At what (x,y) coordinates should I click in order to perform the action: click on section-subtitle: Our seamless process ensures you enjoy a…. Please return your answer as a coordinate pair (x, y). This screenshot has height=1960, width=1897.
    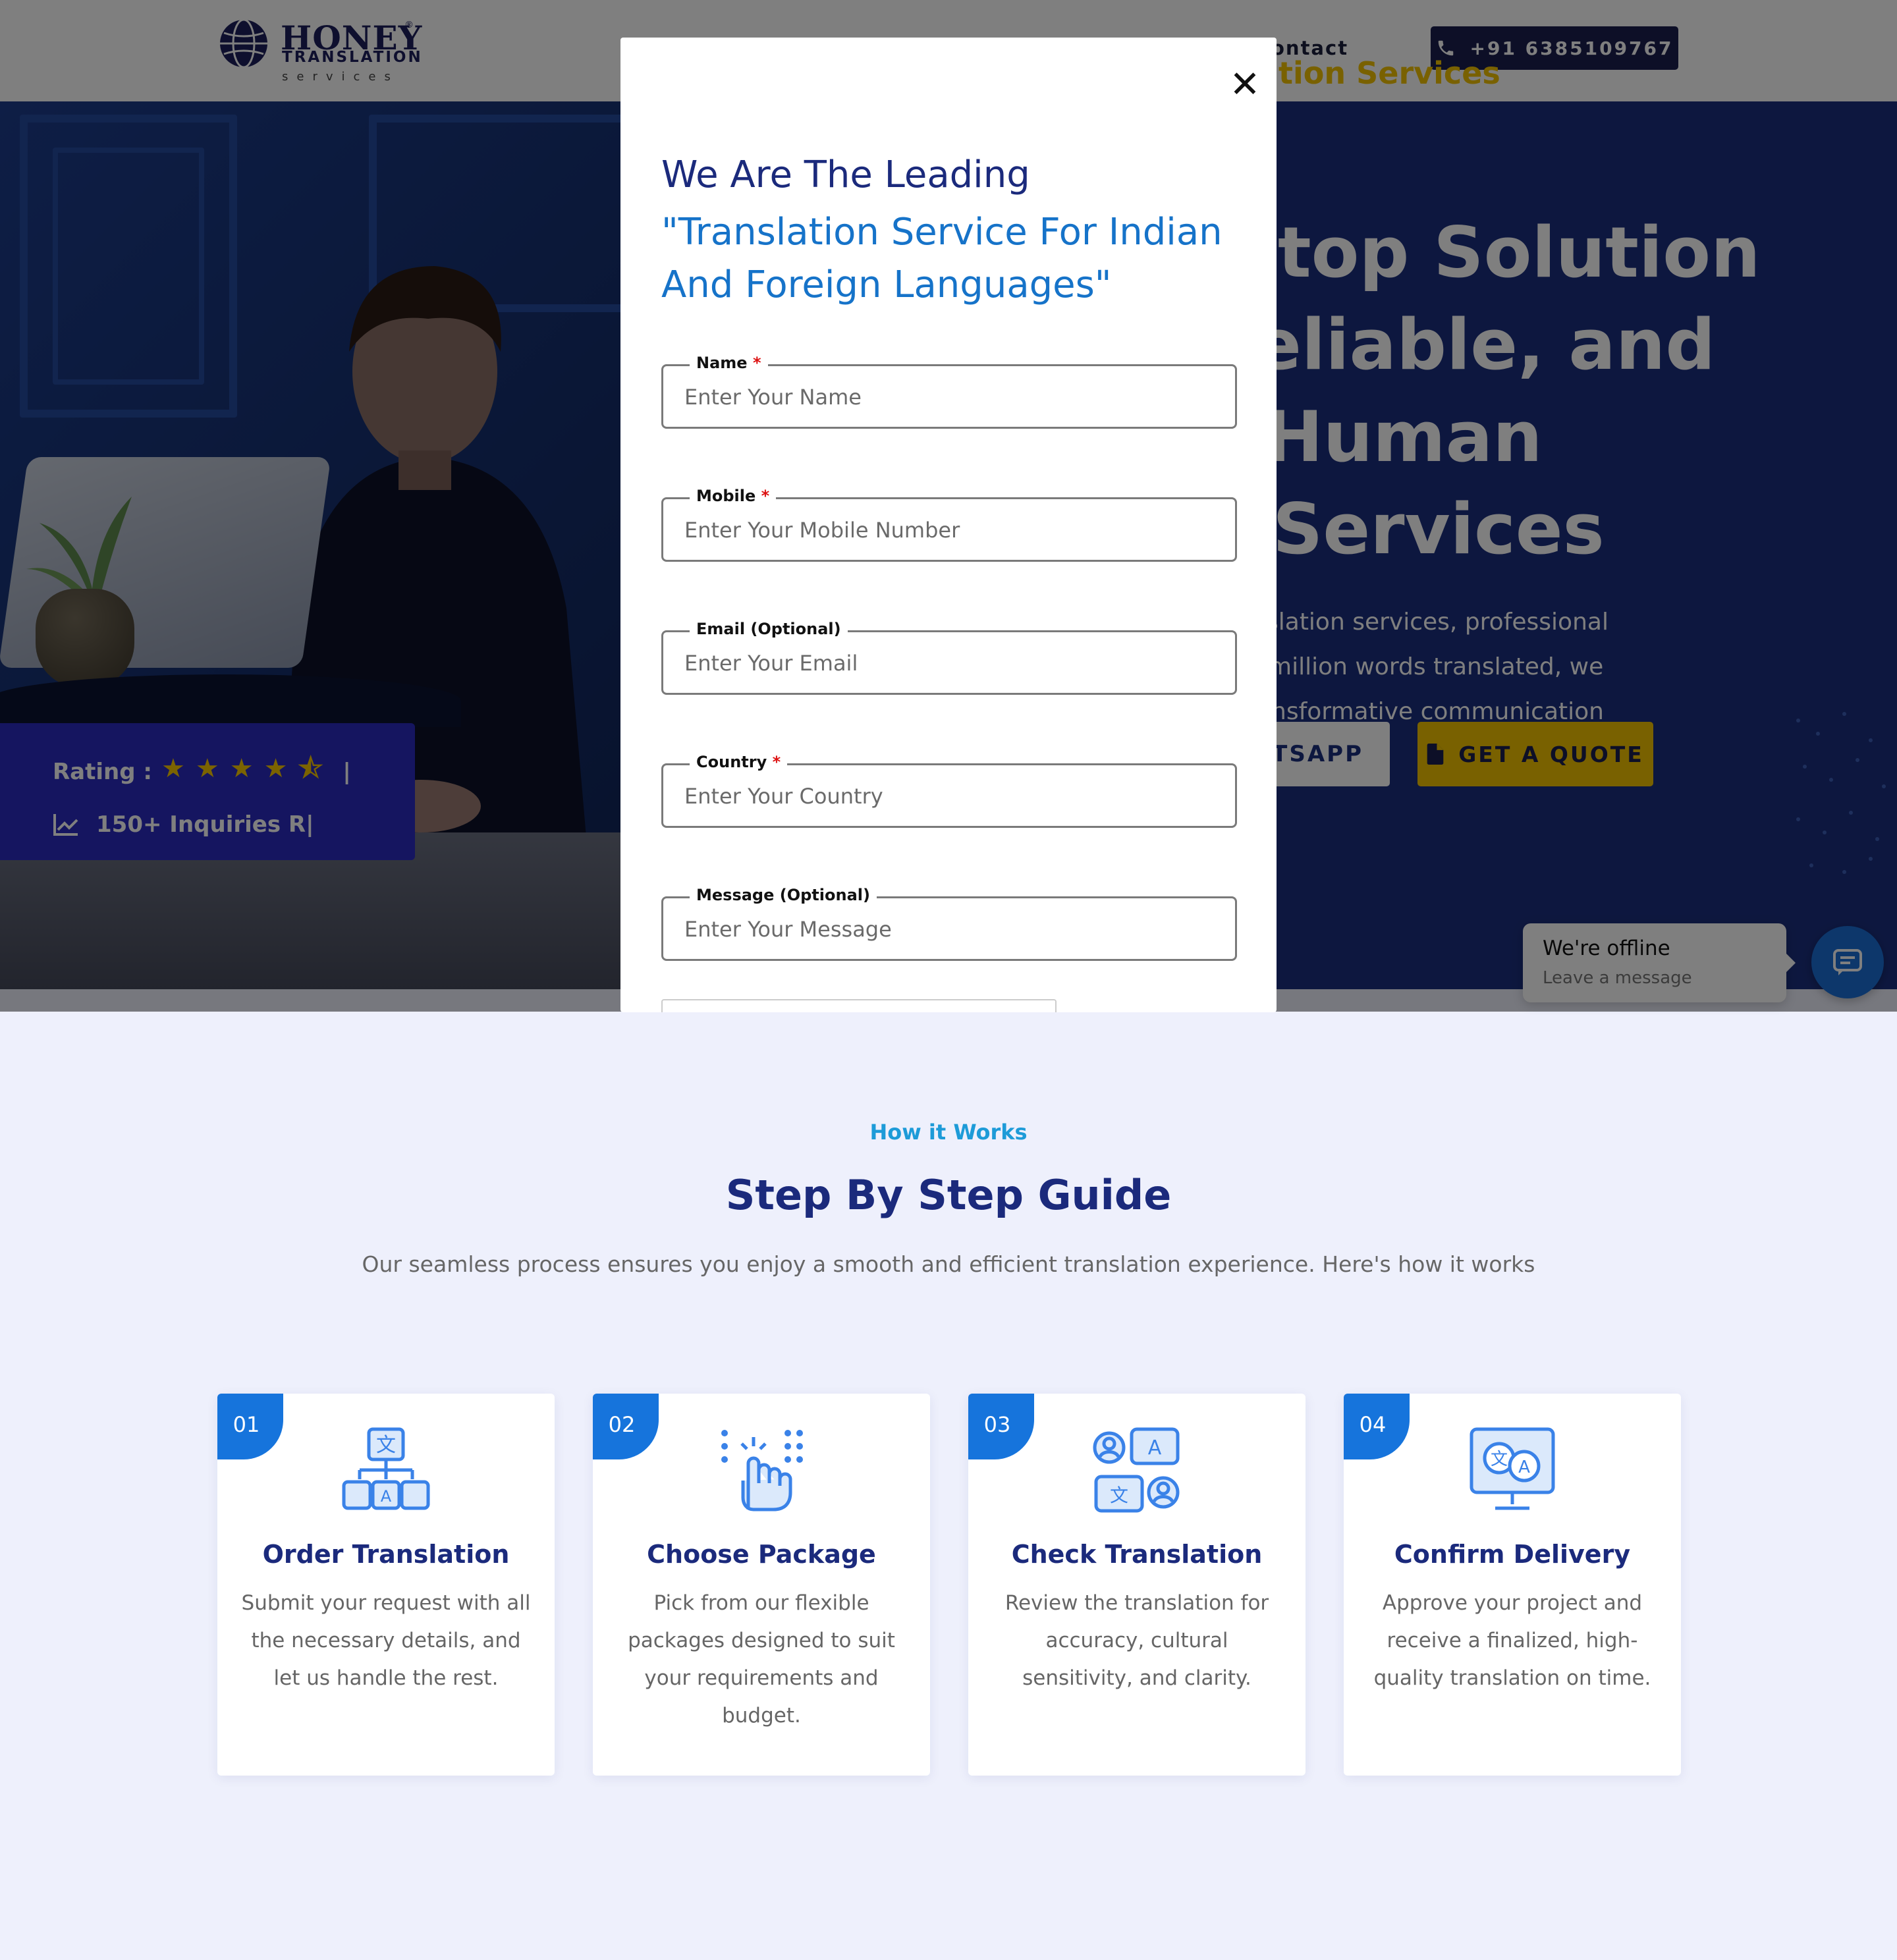
    Looking at the image, I should click on (949, 1264).